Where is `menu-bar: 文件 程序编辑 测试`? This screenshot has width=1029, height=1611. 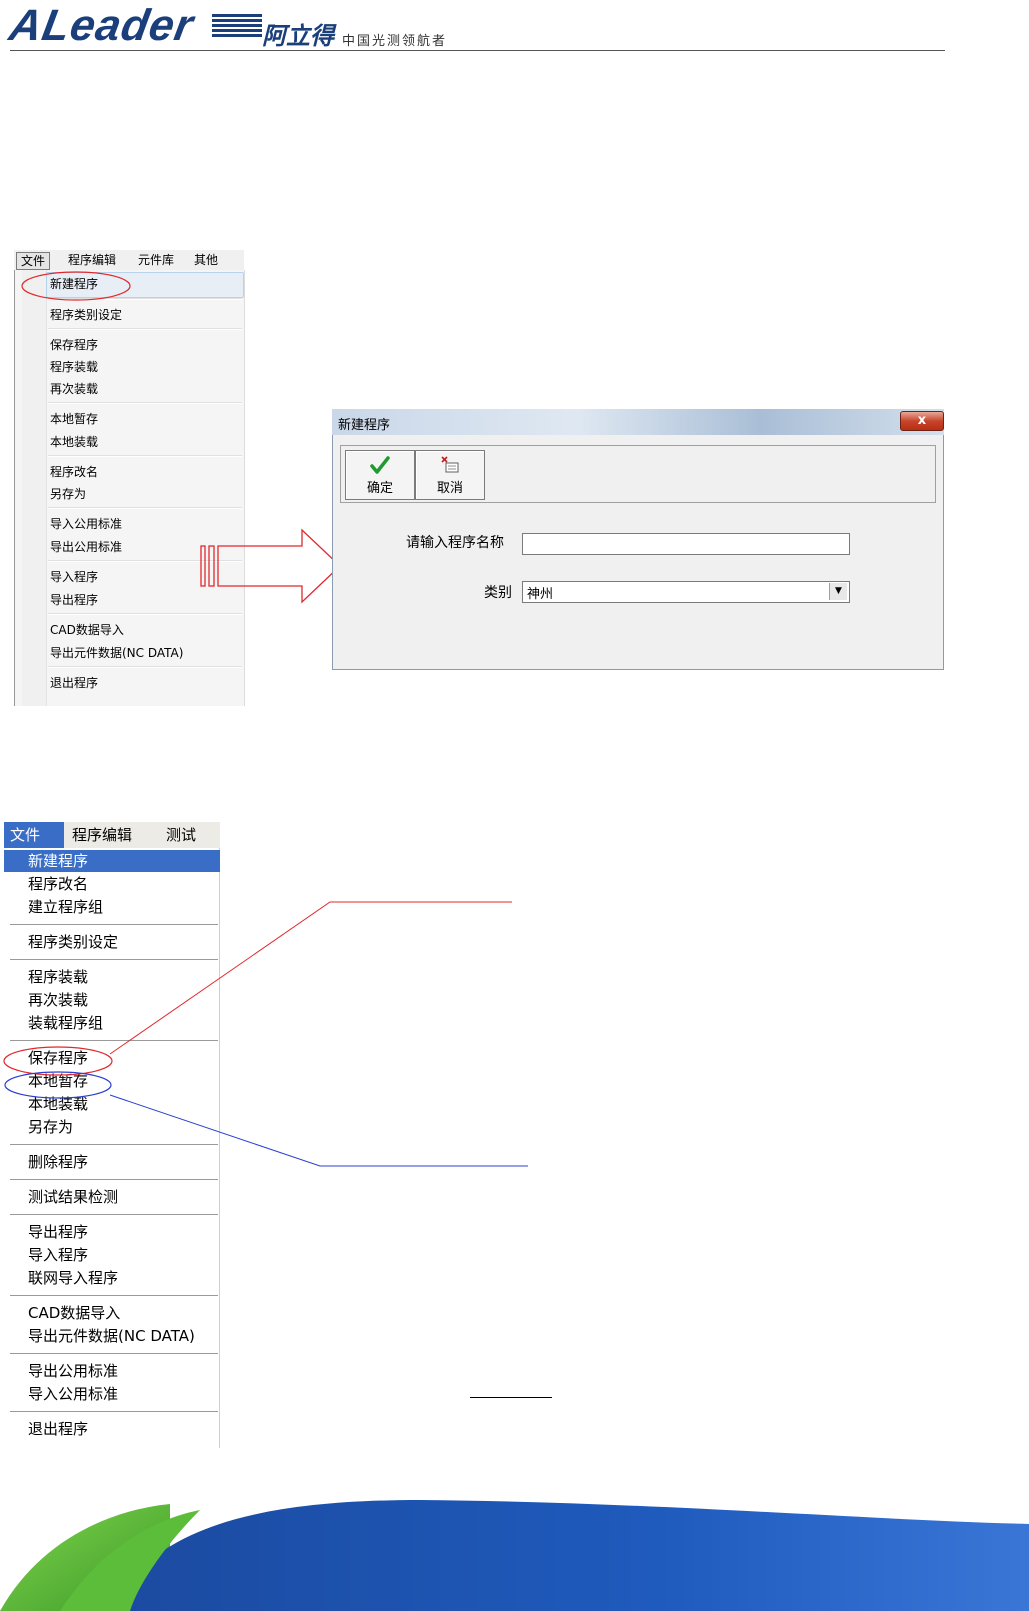
menu-bar: 文件 程序编辑 测试 is located at coordinates (112, 835).